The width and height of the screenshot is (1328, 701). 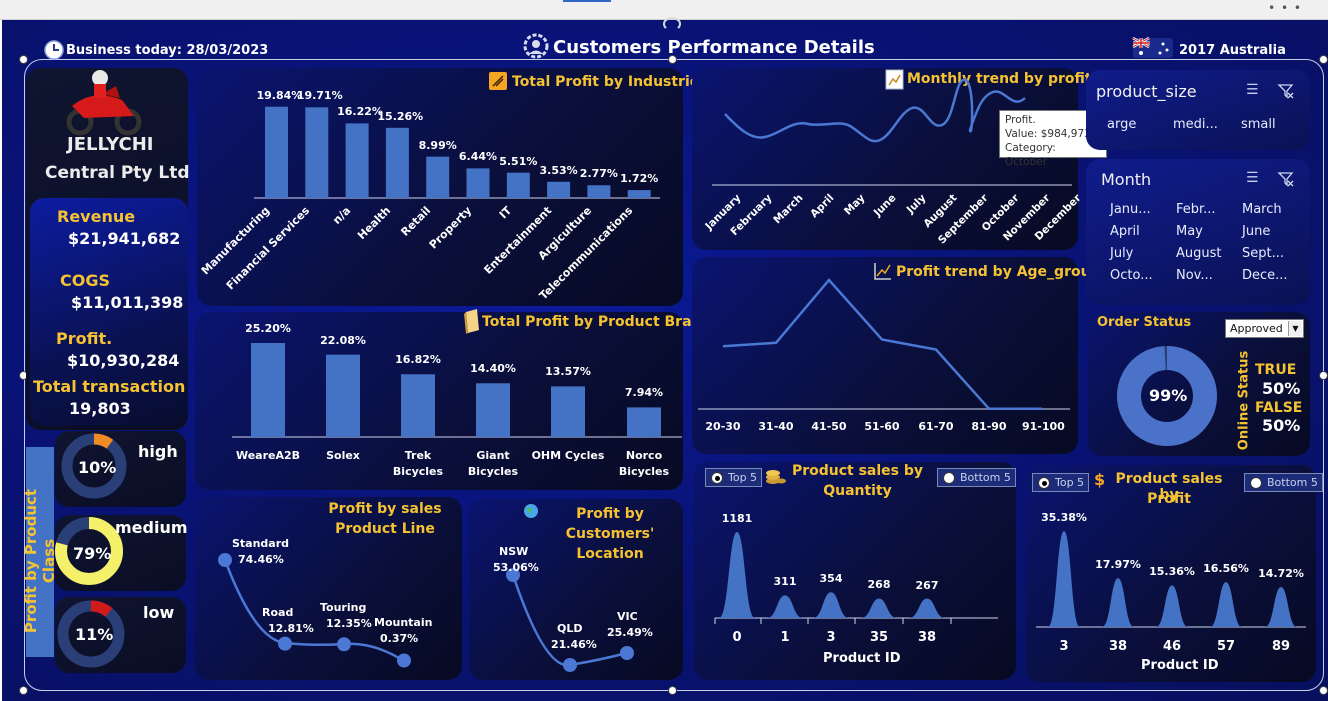 What do you see at coordinates (1226, 569) in the screenshot?
I see `profit-sales-data-label: 16.56%` at bounding box center [1226, 569].